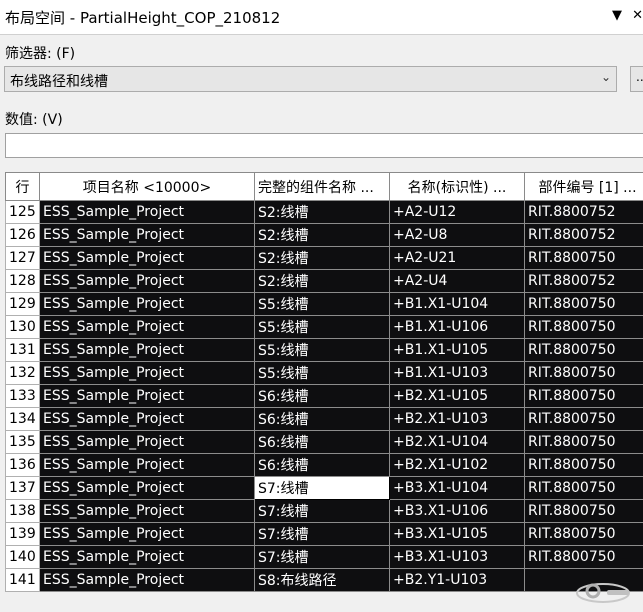 This screenshot has width=643, height=612. Describe the element at coordinates (22, 350) in the screenshot. I see `row-number-cell: 131` at that location.